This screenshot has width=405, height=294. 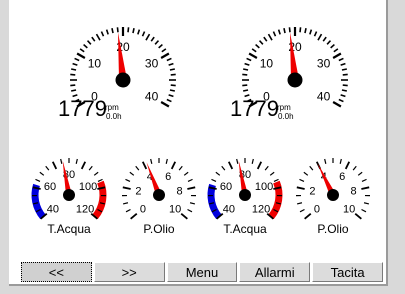 I want to click on small-tick-label: 6, so click(x=168, y=177).